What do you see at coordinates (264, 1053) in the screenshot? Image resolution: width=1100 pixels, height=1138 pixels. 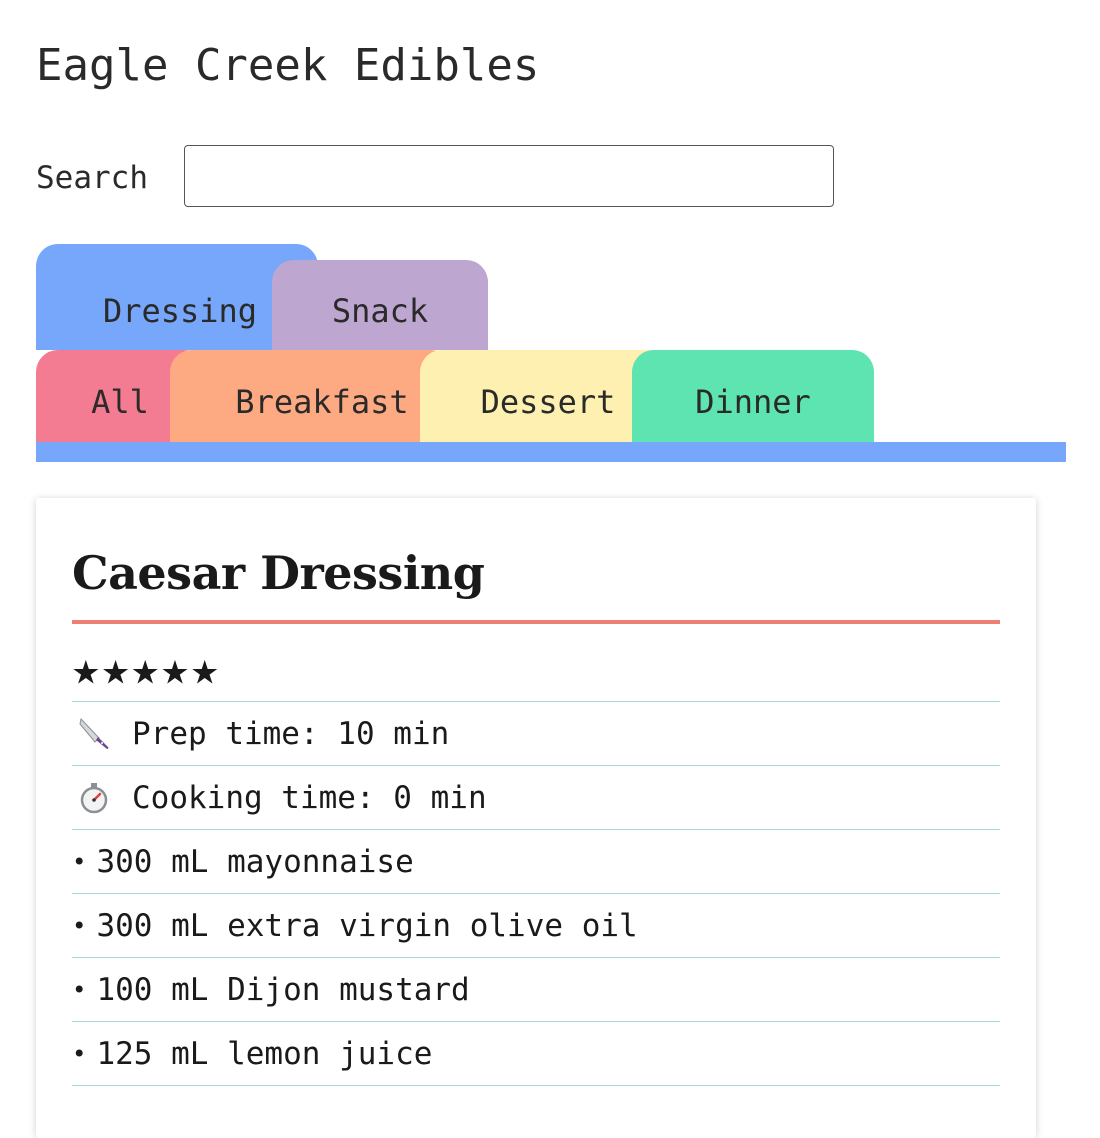 I see `ingredient-text: 125 mL lemon juice` at bounding box center [264, 1053].